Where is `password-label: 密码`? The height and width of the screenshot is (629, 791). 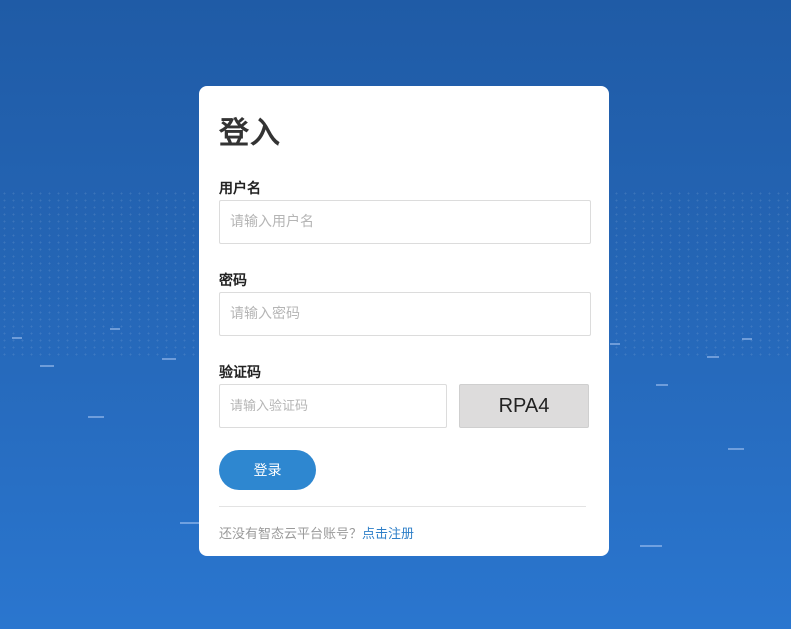
password-label: 密码 is located at coordinates (233, 281).